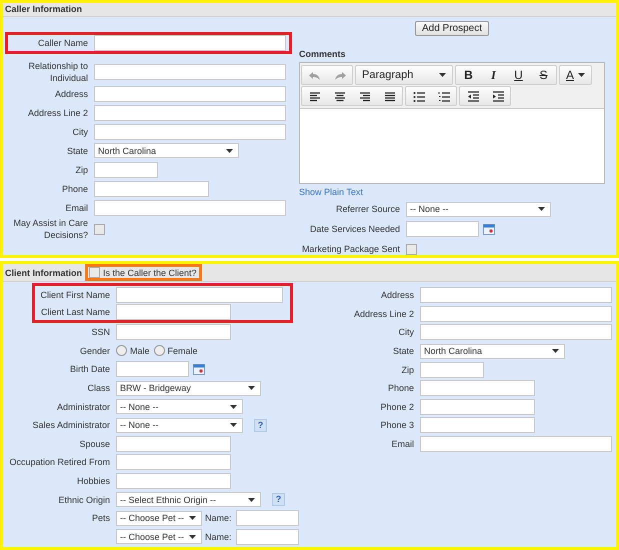 The image size is (619, 550). I want to click on radio-label: Male, so click(140, 351).